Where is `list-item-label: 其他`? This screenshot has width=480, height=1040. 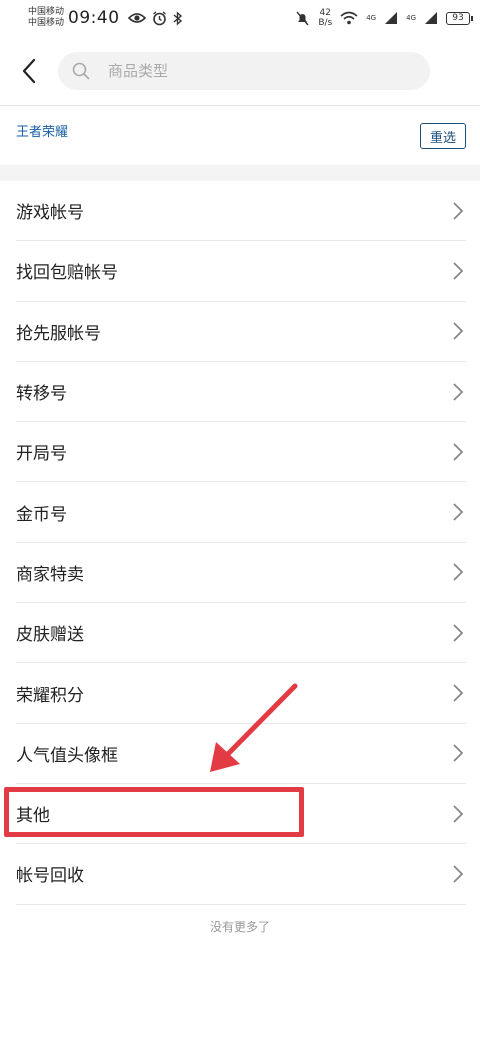 list-item-label: 其他 is located at coordinates (33, 816).